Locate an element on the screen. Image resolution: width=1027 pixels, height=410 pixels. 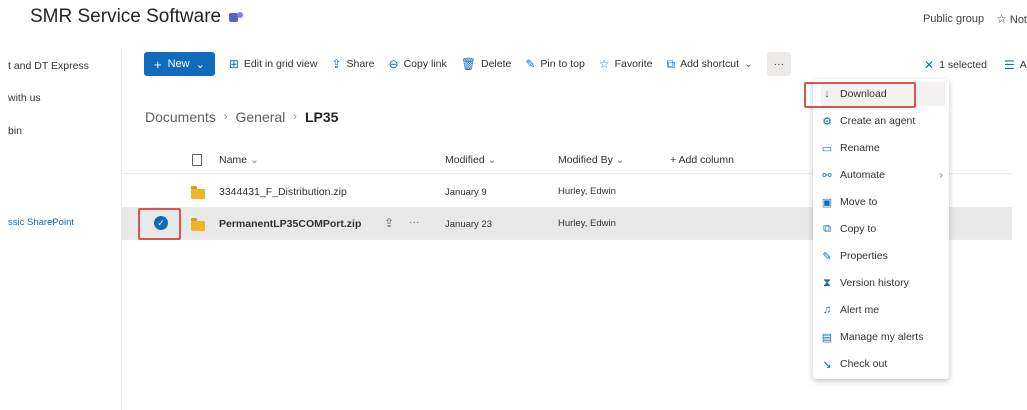
nav-link-classic-sharepoint: ssic SharePoint is located at coordinates (41, 222).